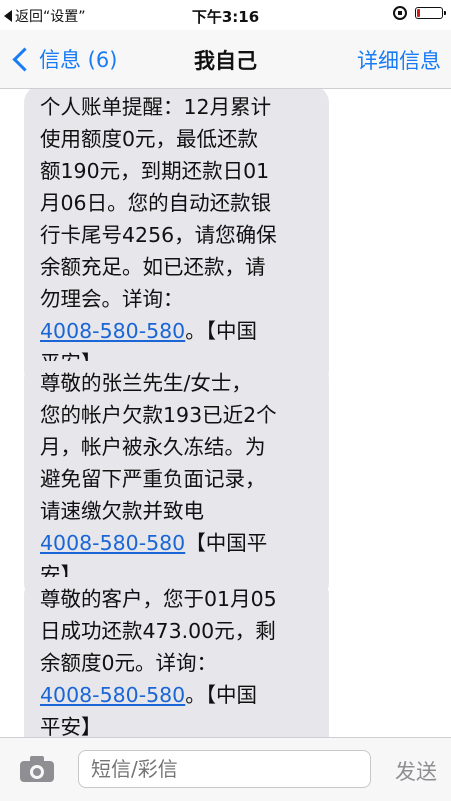  Describe the element at coordinates (158, 235) in the screenshot. I see `message-line: 行卡尾号4256，请您确保` at that location.